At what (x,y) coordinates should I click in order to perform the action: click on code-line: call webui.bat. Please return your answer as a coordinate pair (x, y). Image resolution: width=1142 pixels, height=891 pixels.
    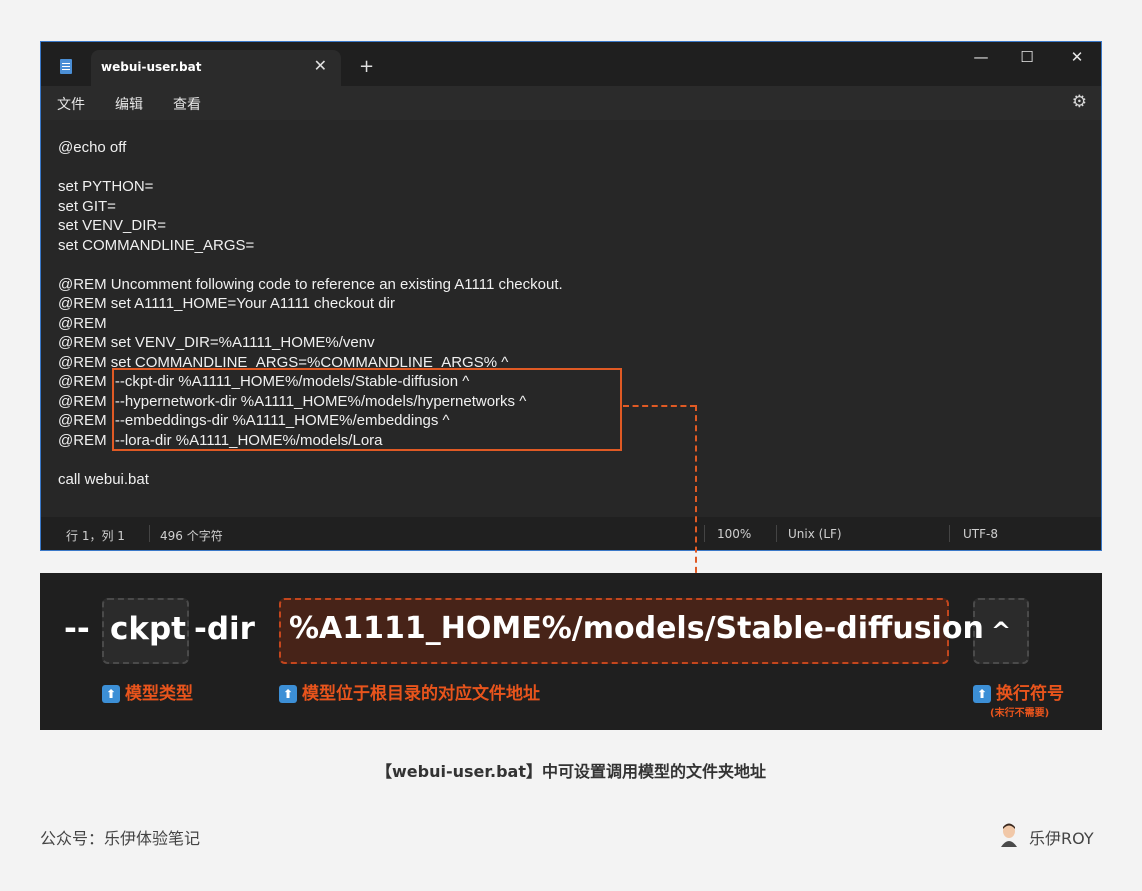
    Looking at the image, I should click on (103, 479).